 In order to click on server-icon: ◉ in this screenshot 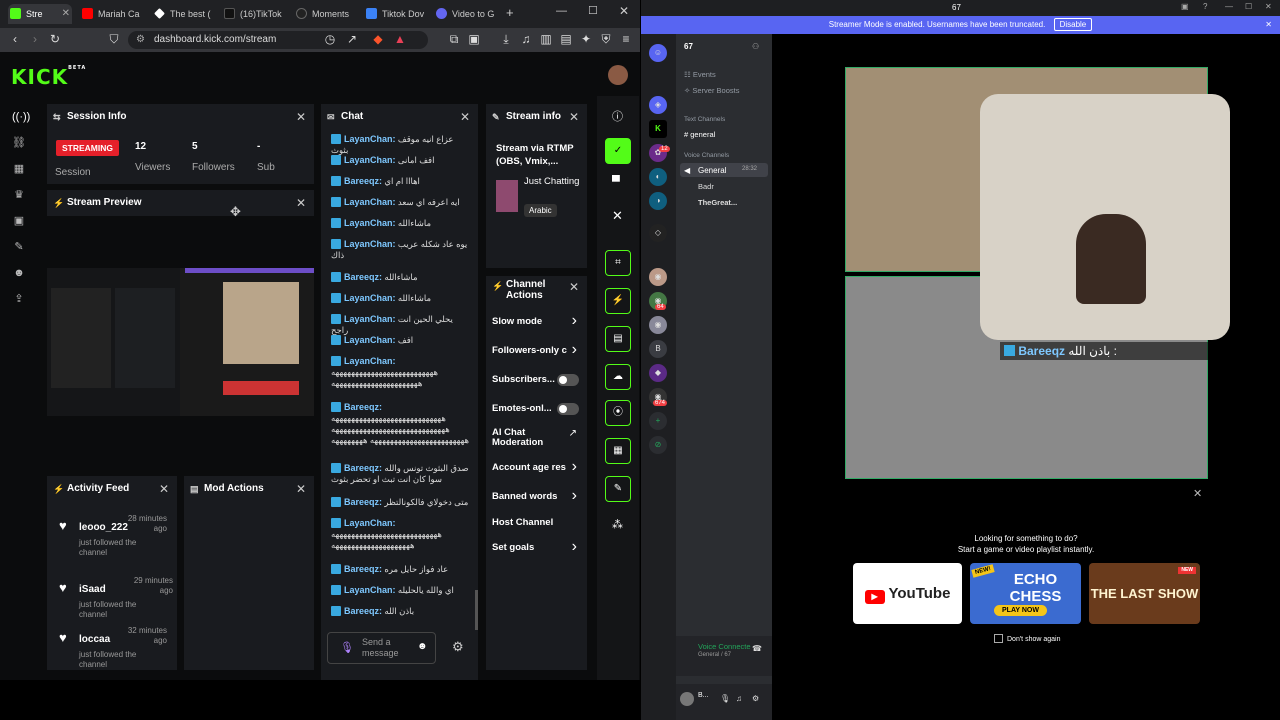, I will do `click(658, 277)`.